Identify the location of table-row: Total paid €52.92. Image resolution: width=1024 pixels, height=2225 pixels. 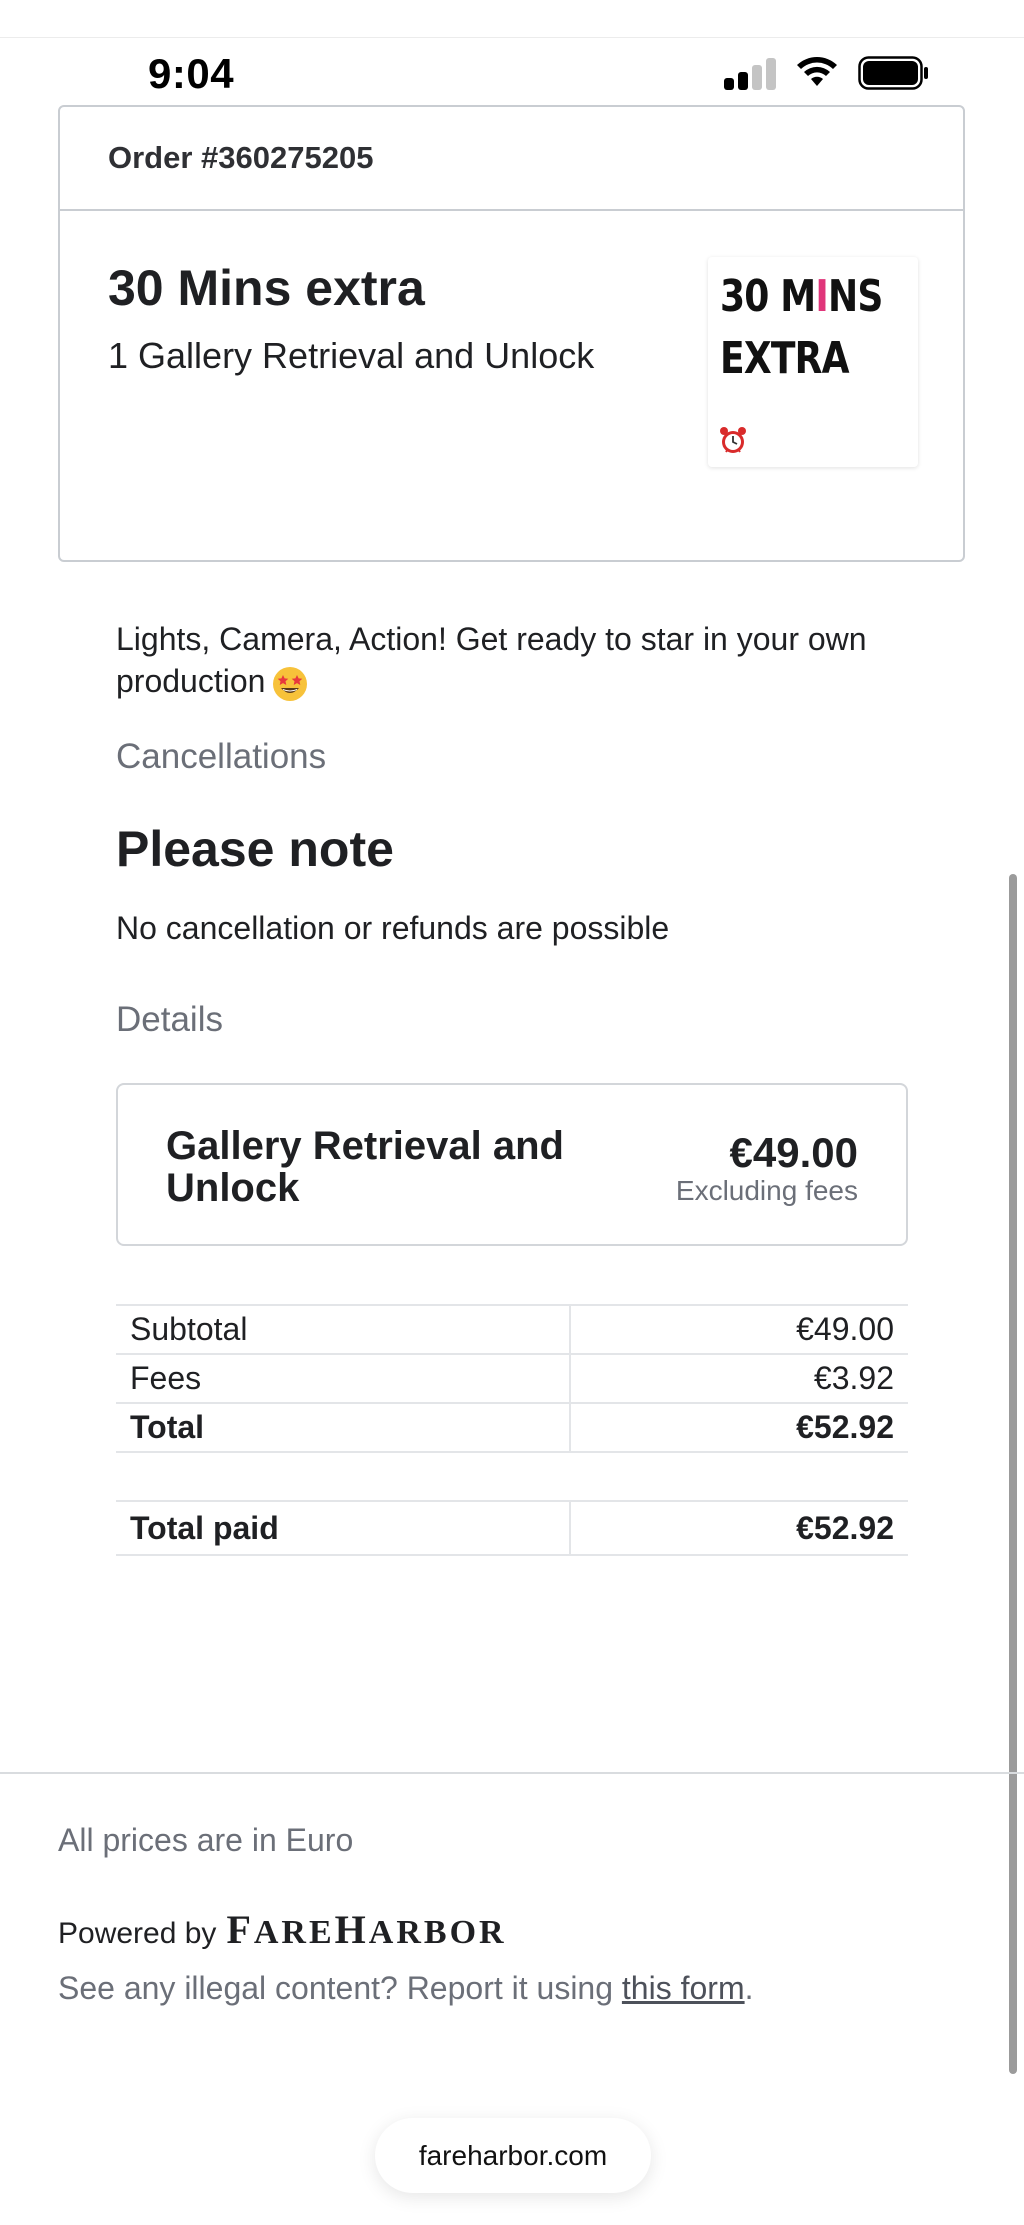
(512, 1528).